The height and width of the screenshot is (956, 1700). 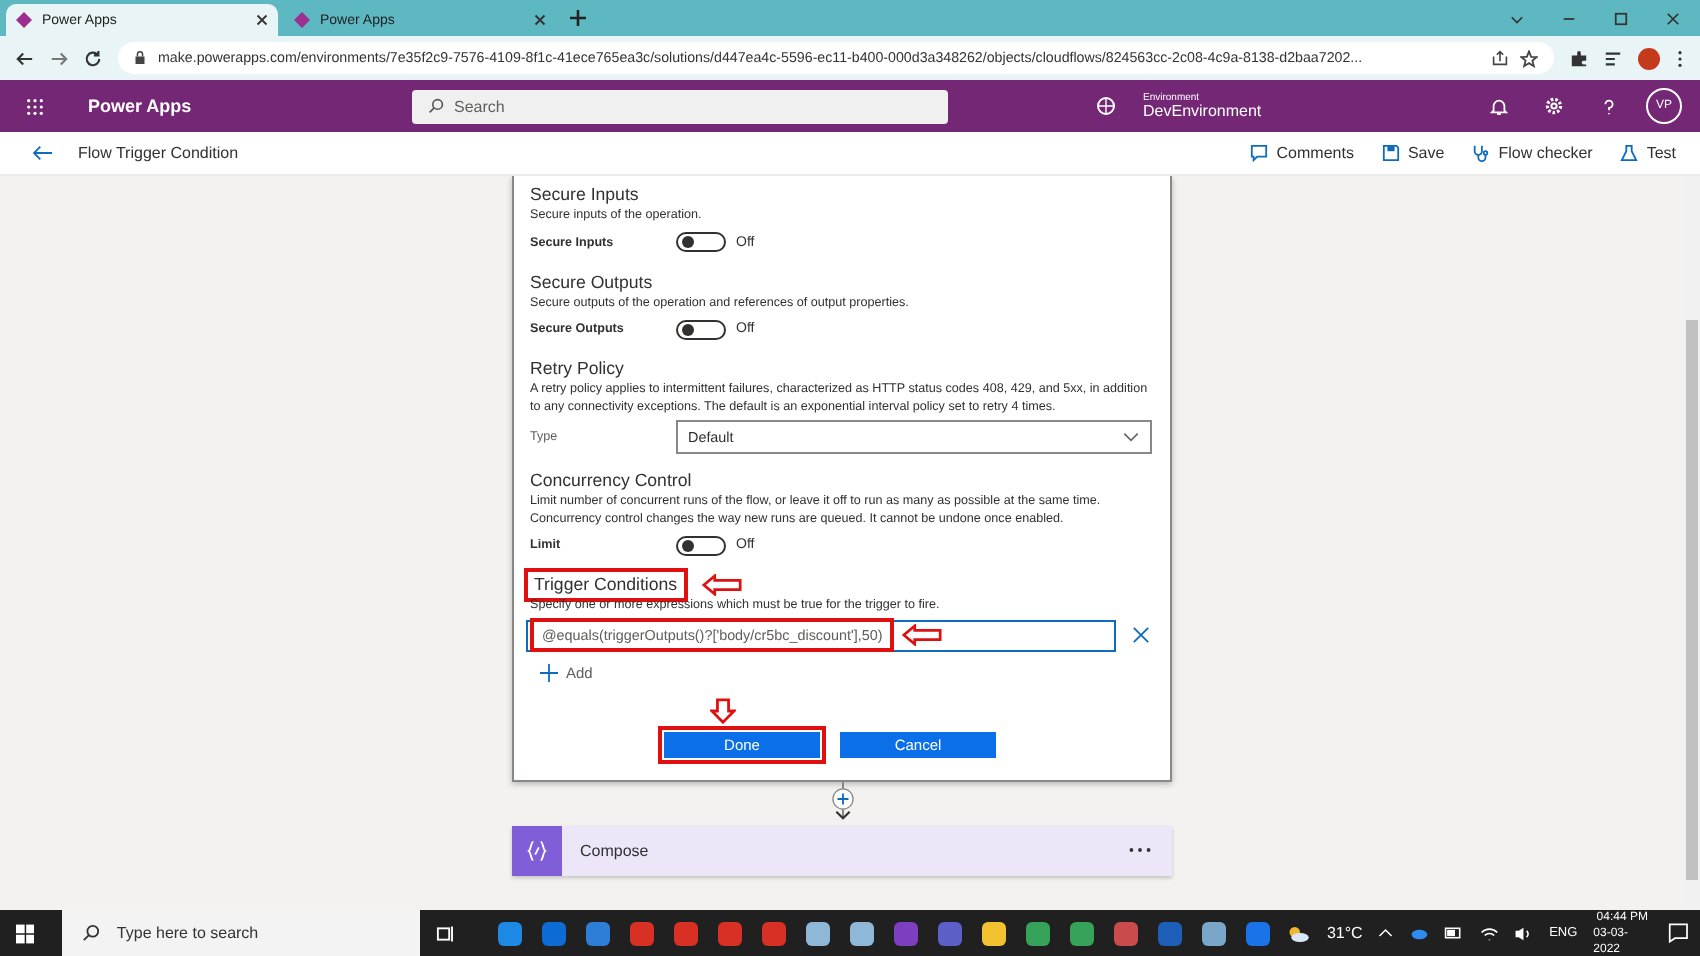 I want to click on section-title: Trigger Conditions, so click(x=606, y=585).